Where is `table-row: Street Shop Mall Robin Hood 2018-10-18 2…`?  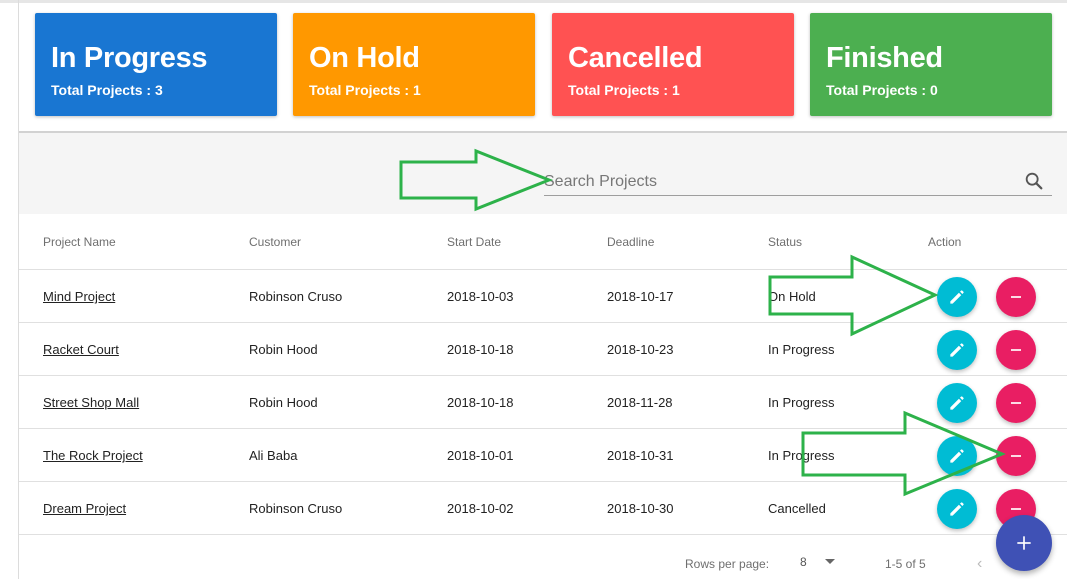 table-row: Street Shop Mall Robin Hood 2018-10-18 2… is located at coordinates (543, 402).